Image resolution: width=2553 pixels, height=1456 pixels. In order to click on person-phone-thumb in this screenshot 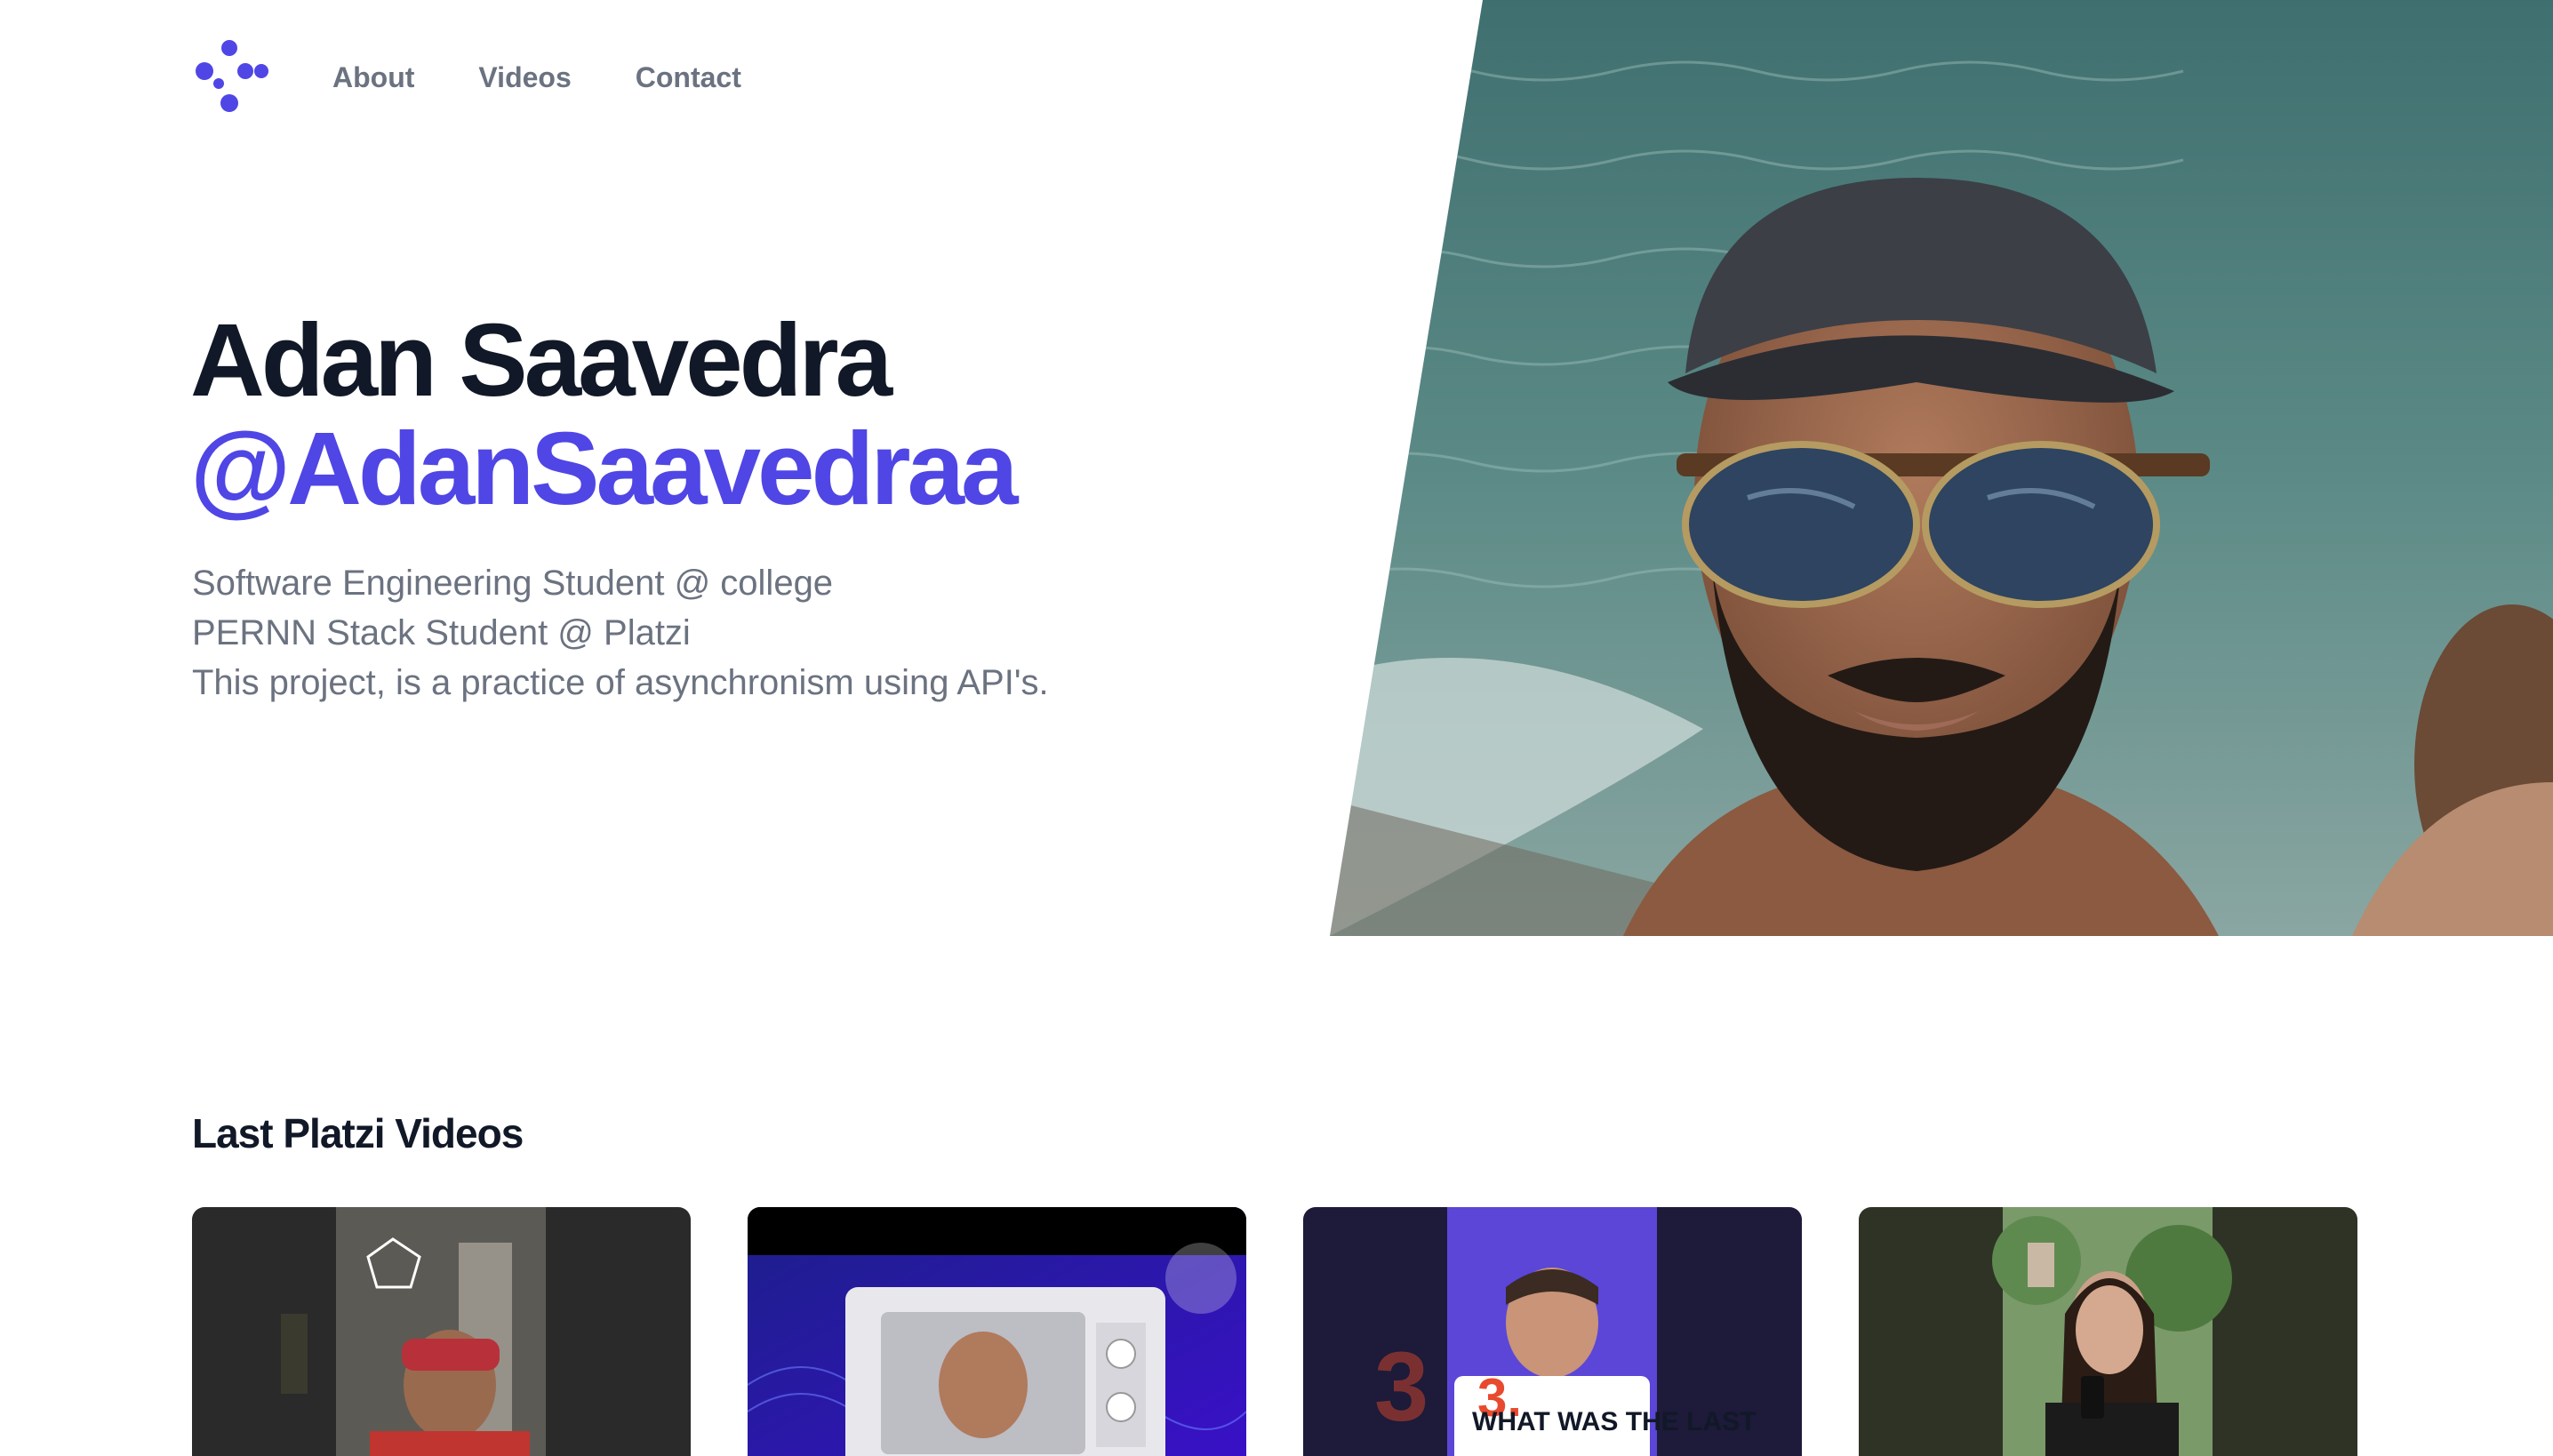, I will do `click(2108, 1331)`.